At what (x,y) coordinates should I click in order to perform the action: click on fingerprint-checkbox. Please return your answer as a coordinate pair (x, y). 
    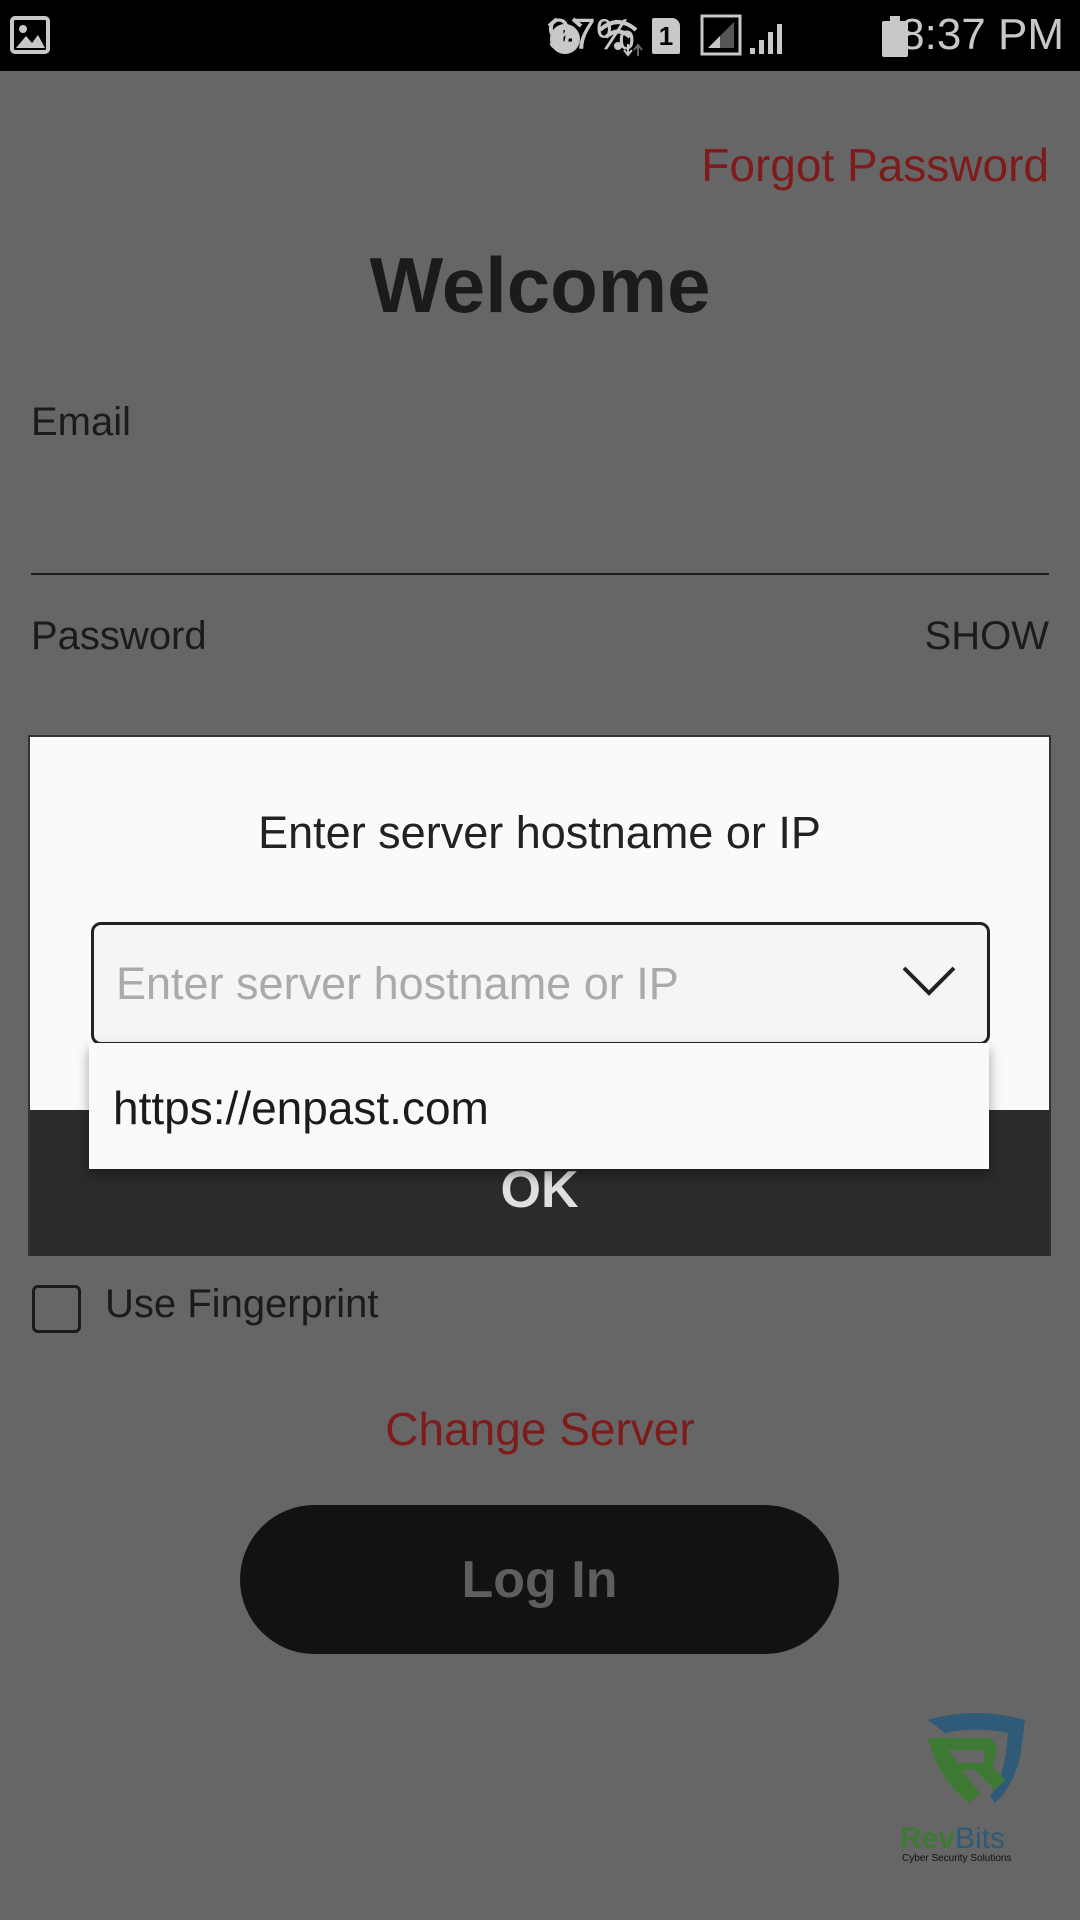
    Looking at the image, I should click on (56, 1309).